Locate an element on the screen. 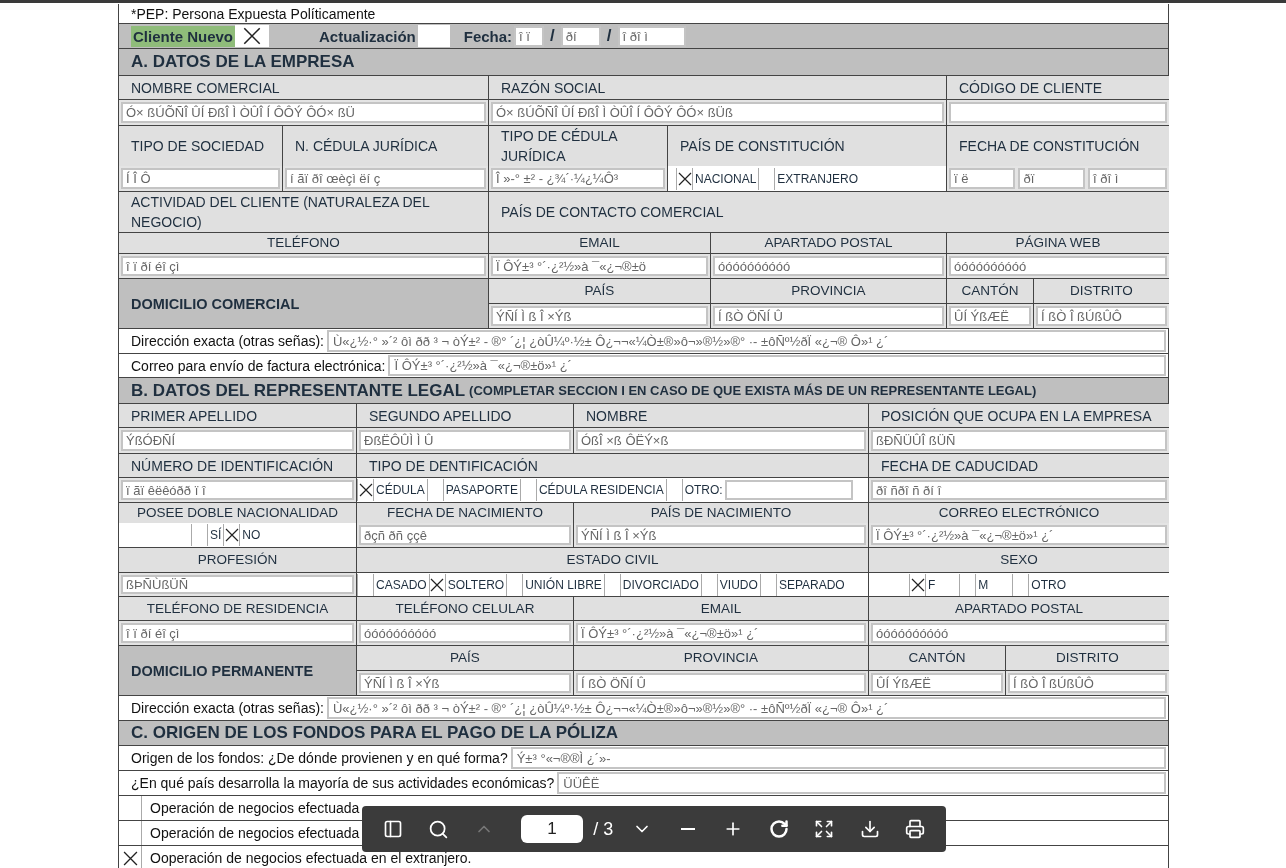 This screenshot has height=868, width=1286. field-label: TIPO DE DENTIFICACIÓN is located at coordinates (613, 465).